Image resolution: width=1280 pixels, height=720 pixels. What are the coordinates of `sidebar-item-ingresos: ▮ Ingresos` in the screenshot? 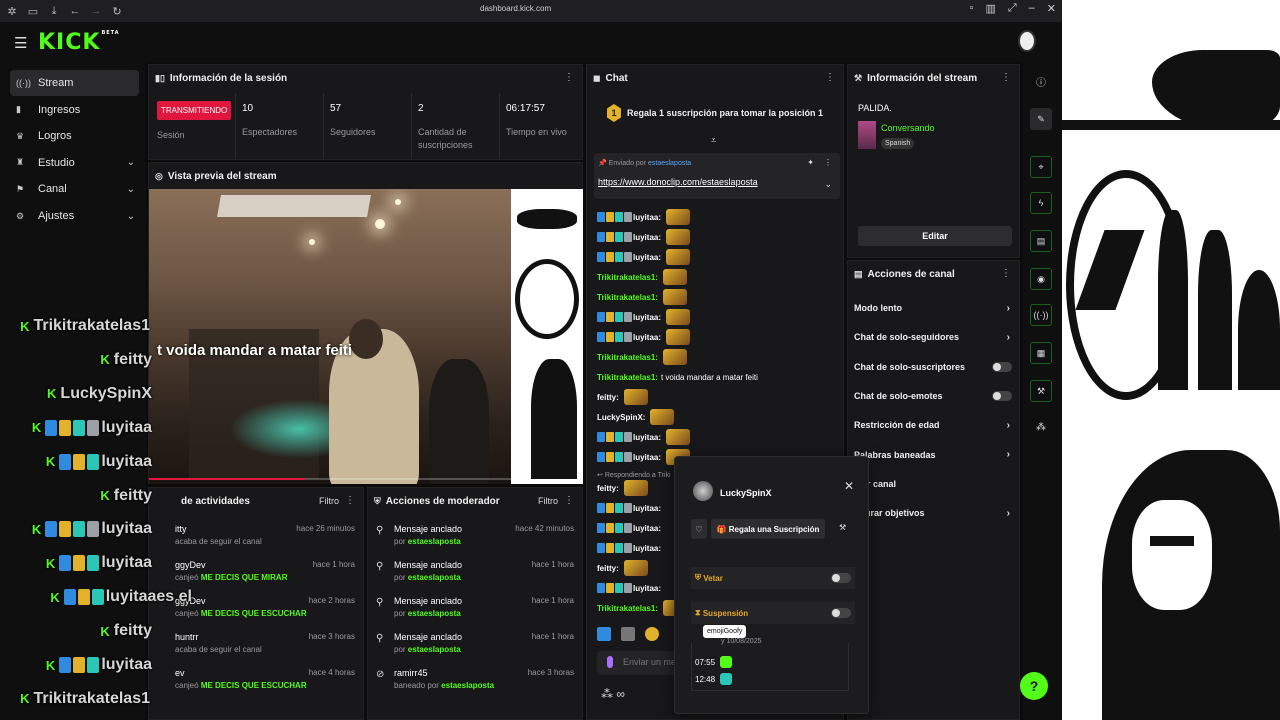 It's located at (74, 110).